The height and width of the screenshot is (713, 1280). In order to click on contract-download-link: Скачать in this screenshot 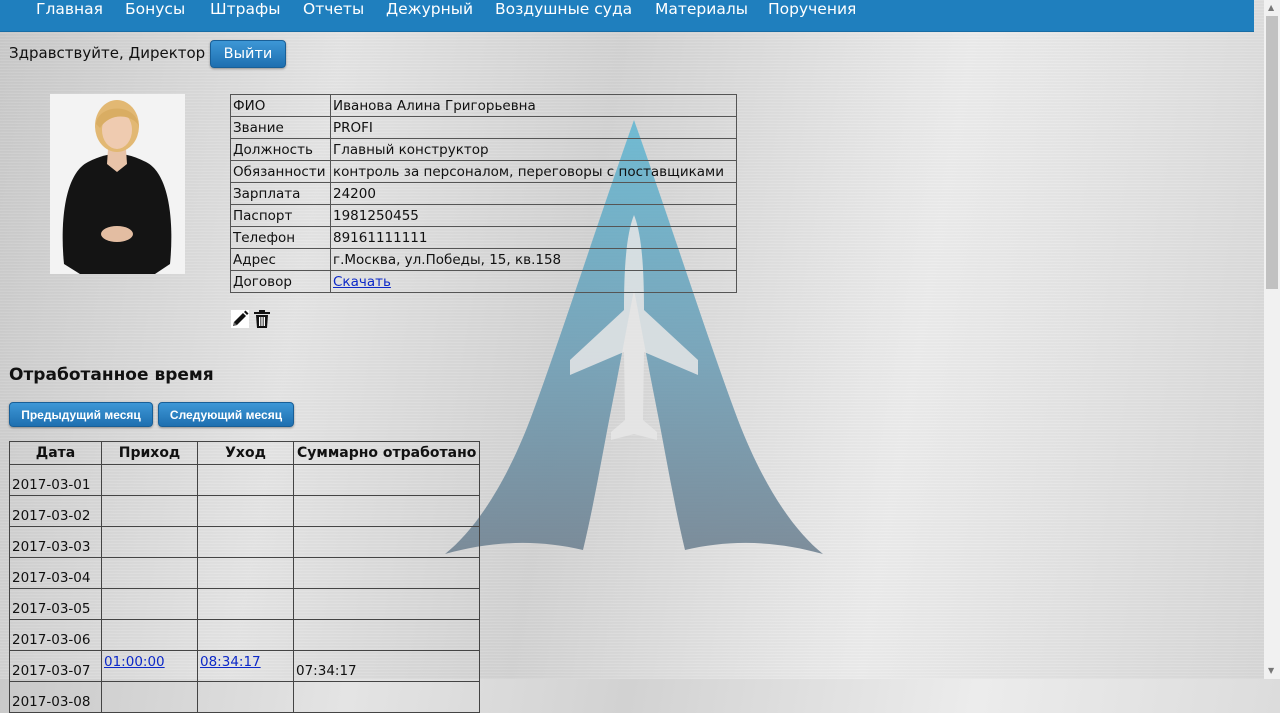, I will do `click(362, 282)`.